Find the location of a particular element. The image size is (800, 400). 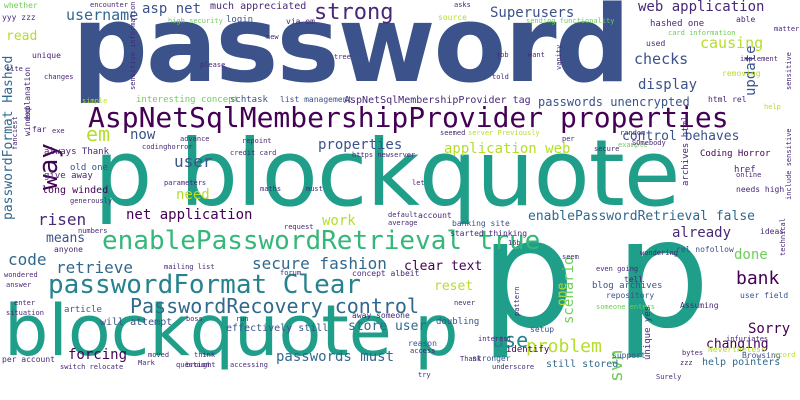

word-try: try is located at coordinates (424, 375).